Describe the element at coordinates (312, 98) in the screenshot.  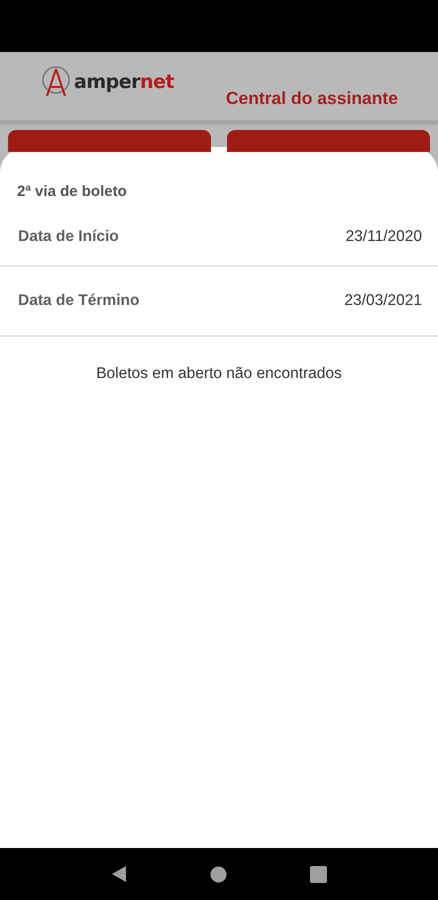
I see `header-title: Central do assinante` at that location.